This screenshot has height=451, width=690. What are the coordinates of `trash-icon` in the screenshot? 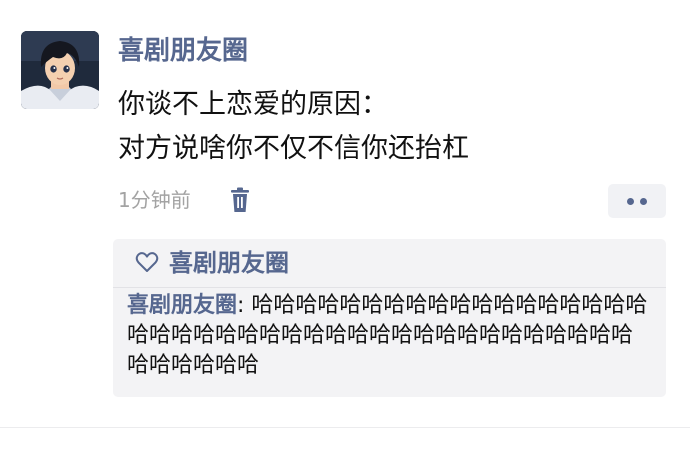 It's located at (240, 199).